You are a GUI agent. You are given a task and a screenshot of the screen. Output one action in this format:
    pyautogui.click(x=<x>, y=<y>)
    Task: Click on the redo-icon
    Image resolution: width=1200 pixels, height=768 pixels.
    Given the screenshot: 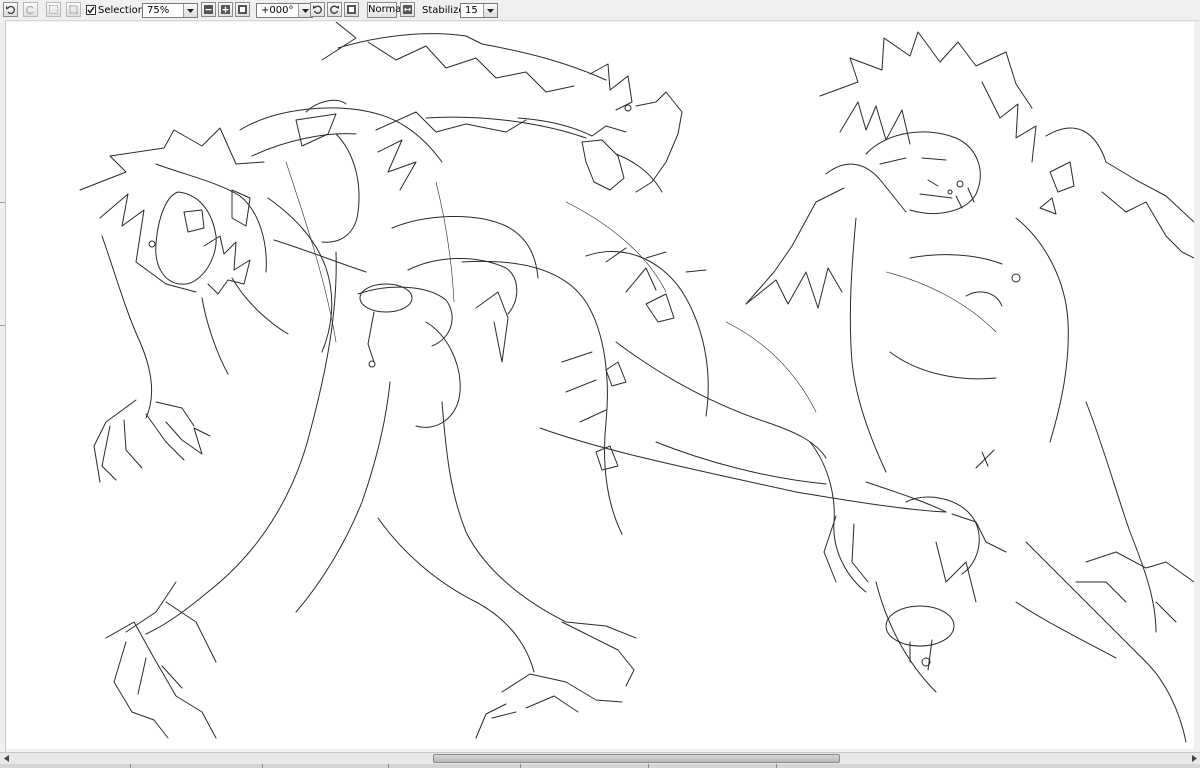 What is the action you would take?
    pyautogui.click(x=30, y=10)
    